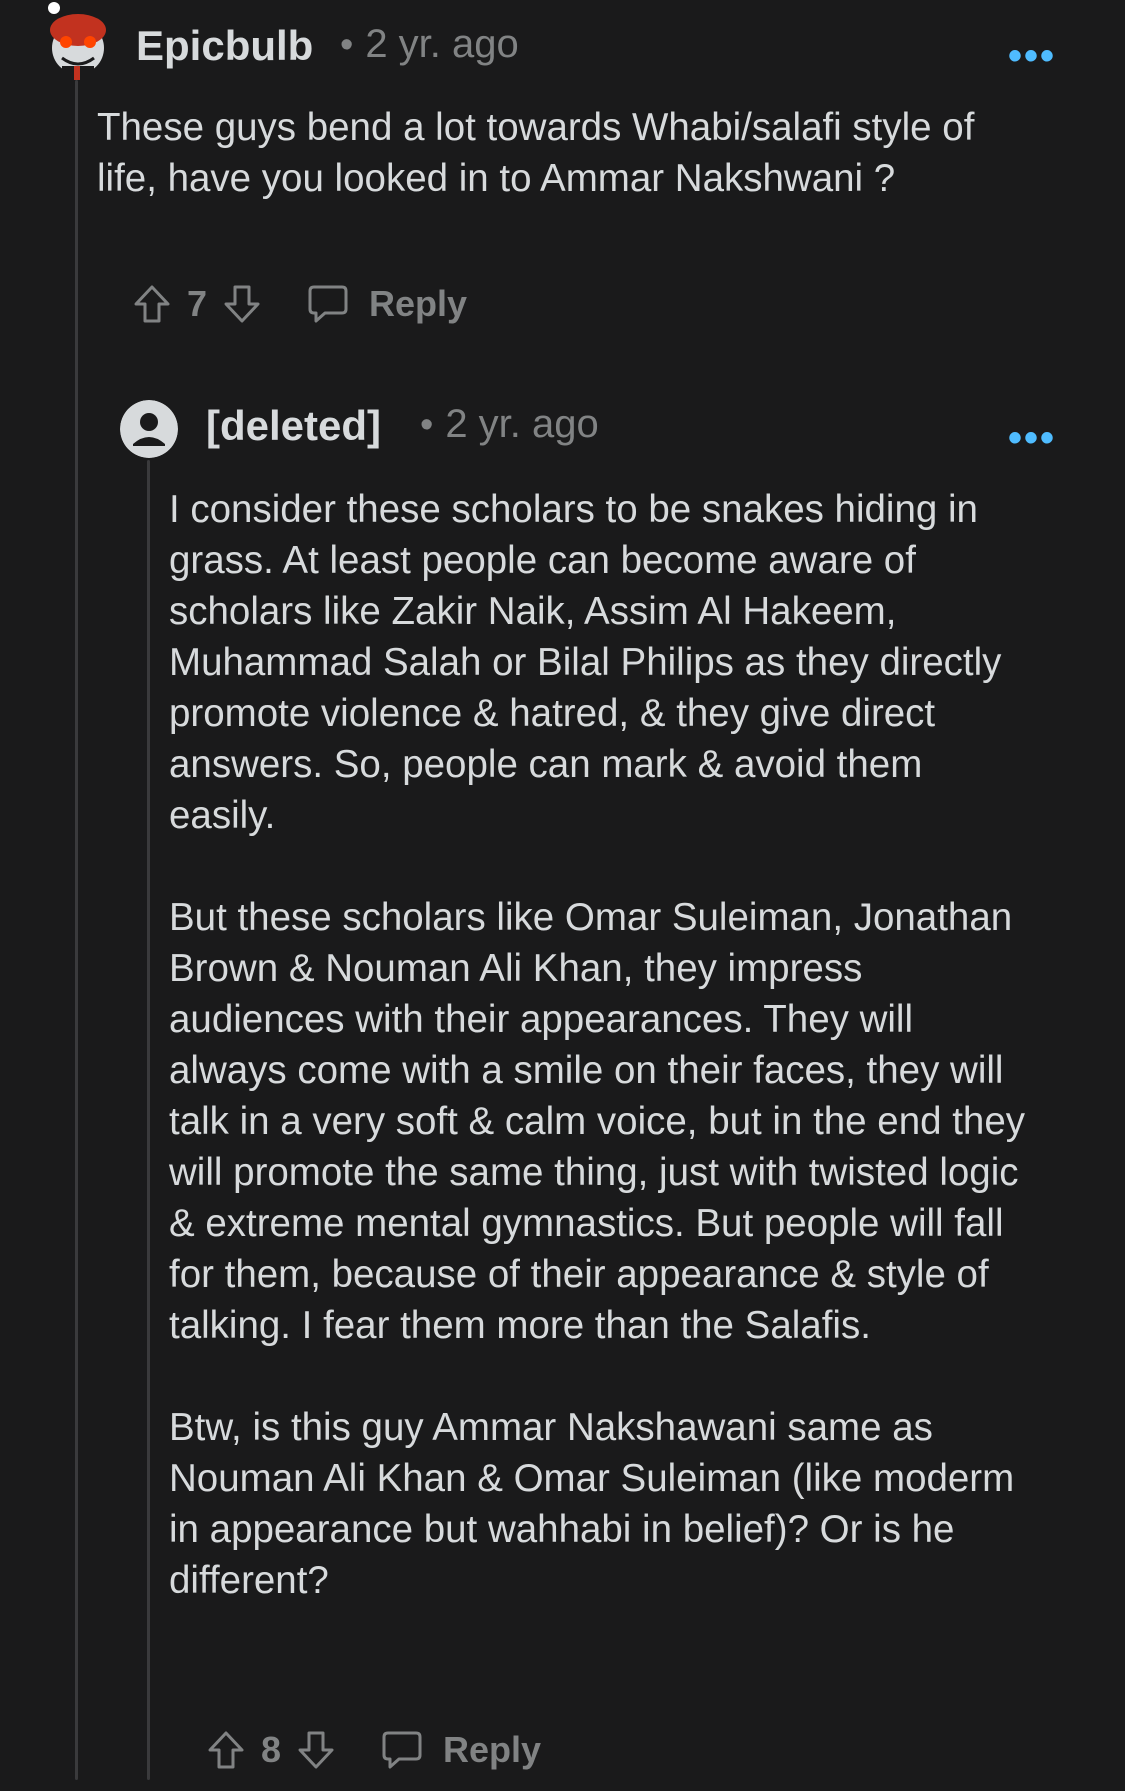  What do you see at coordinates (149, 429) in the screenshot?
I see `deleted-user-icon` at bounding box center [149, 429].